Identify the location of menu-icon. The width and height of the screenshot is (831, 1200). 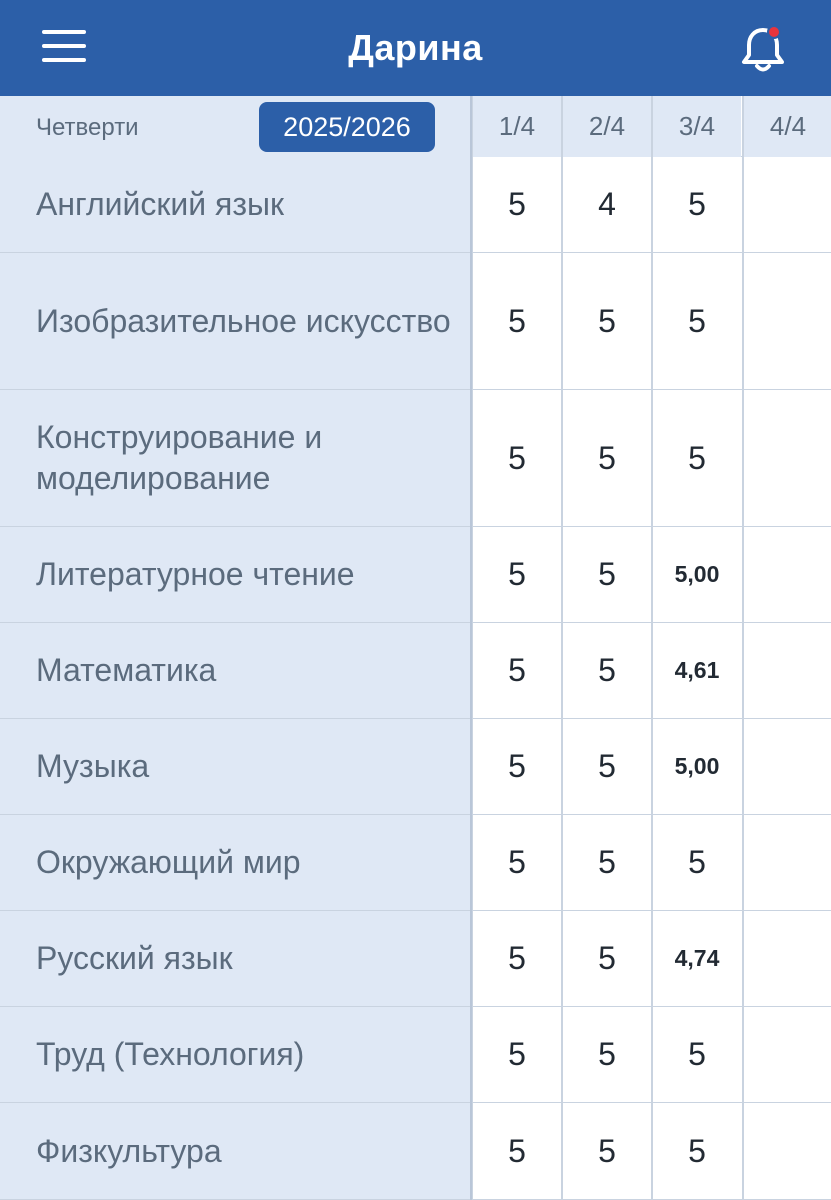
(64, 46).